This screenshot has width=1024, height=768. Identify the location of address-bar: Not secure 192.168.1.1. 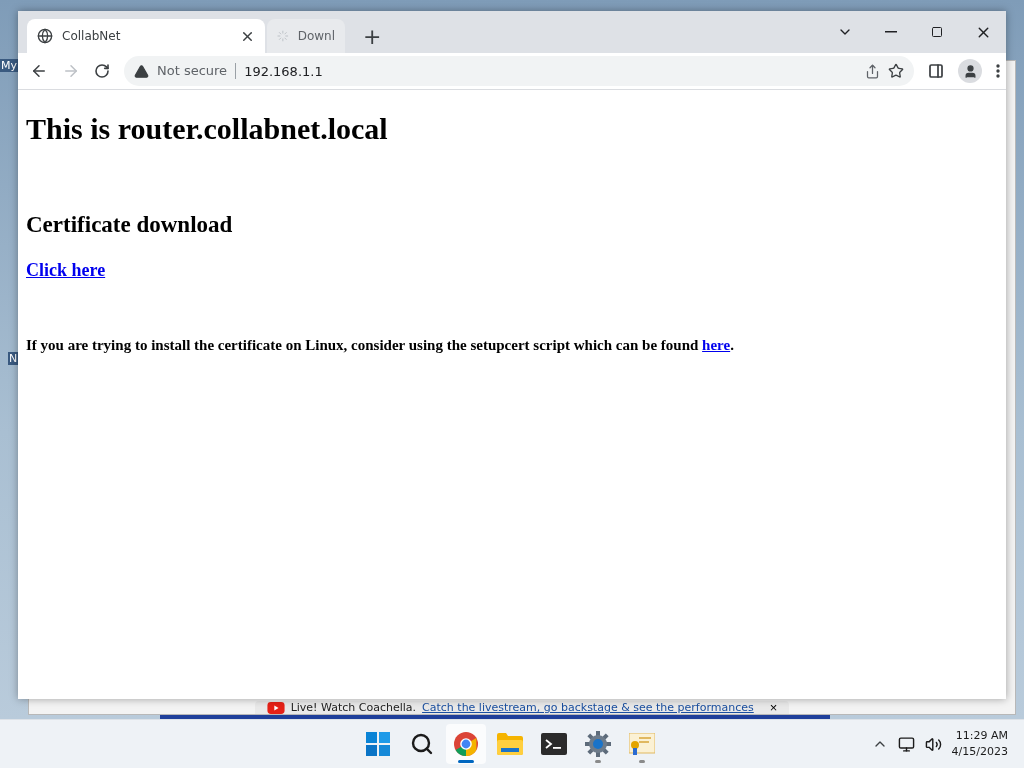
(519, 71).